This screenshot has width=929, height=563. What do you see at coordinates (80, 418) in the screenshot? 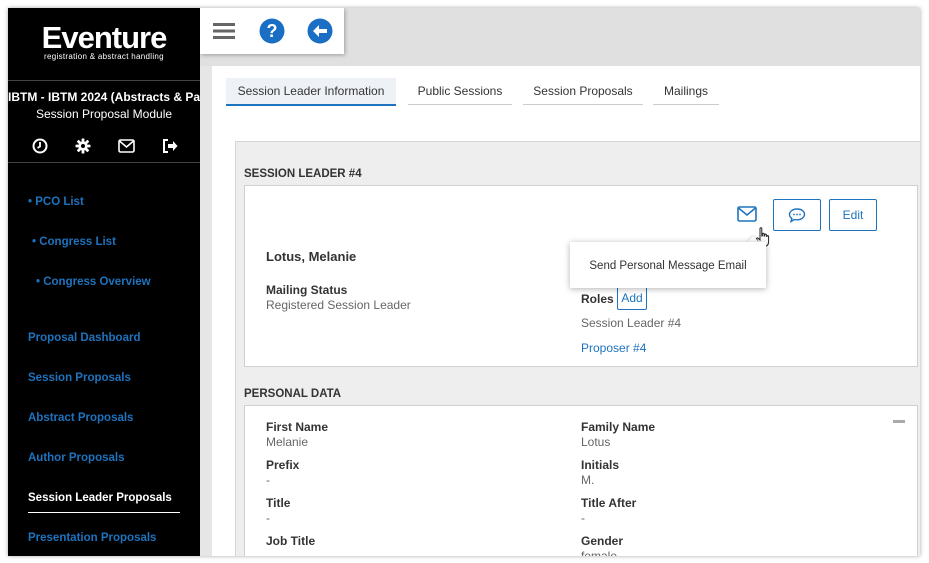
I see `sidebar-item-abstract-proposals: Abstract Proposals` at bounding box center [80, 418].